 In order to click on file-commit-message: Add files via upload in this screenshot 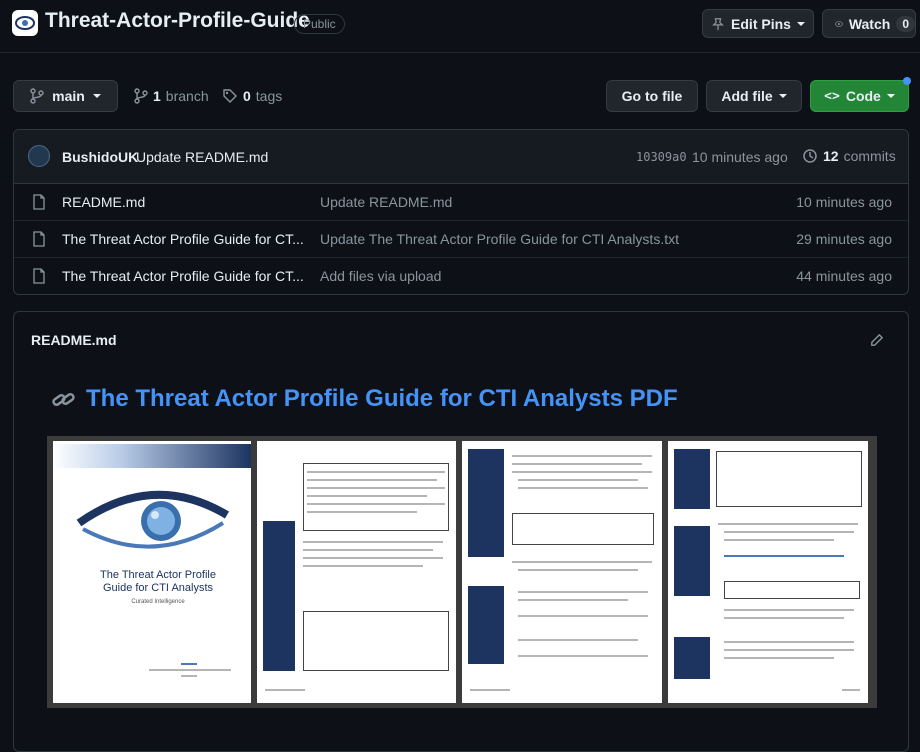, I will do `click(380, 276)`.